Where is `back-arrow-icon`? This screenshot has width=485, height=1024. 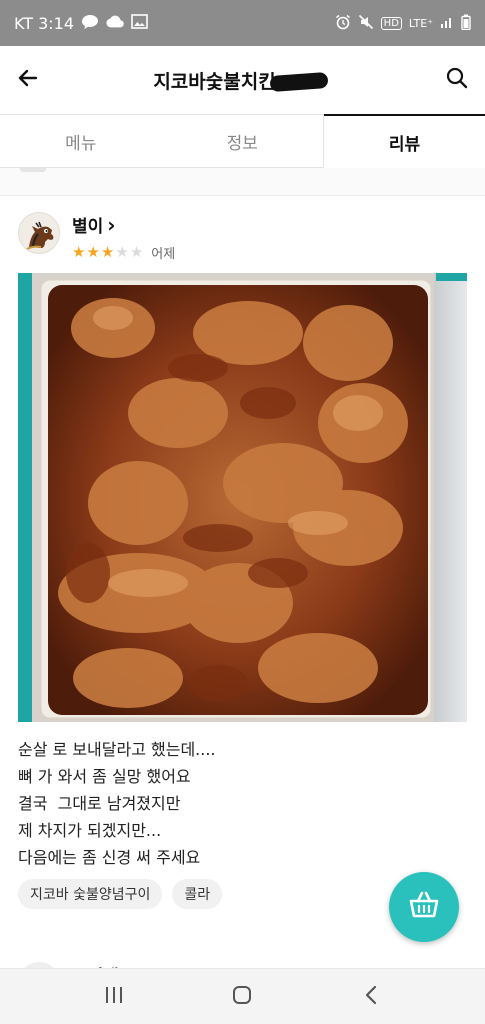
back-arrow-icon is located at coordinates (28, 80).